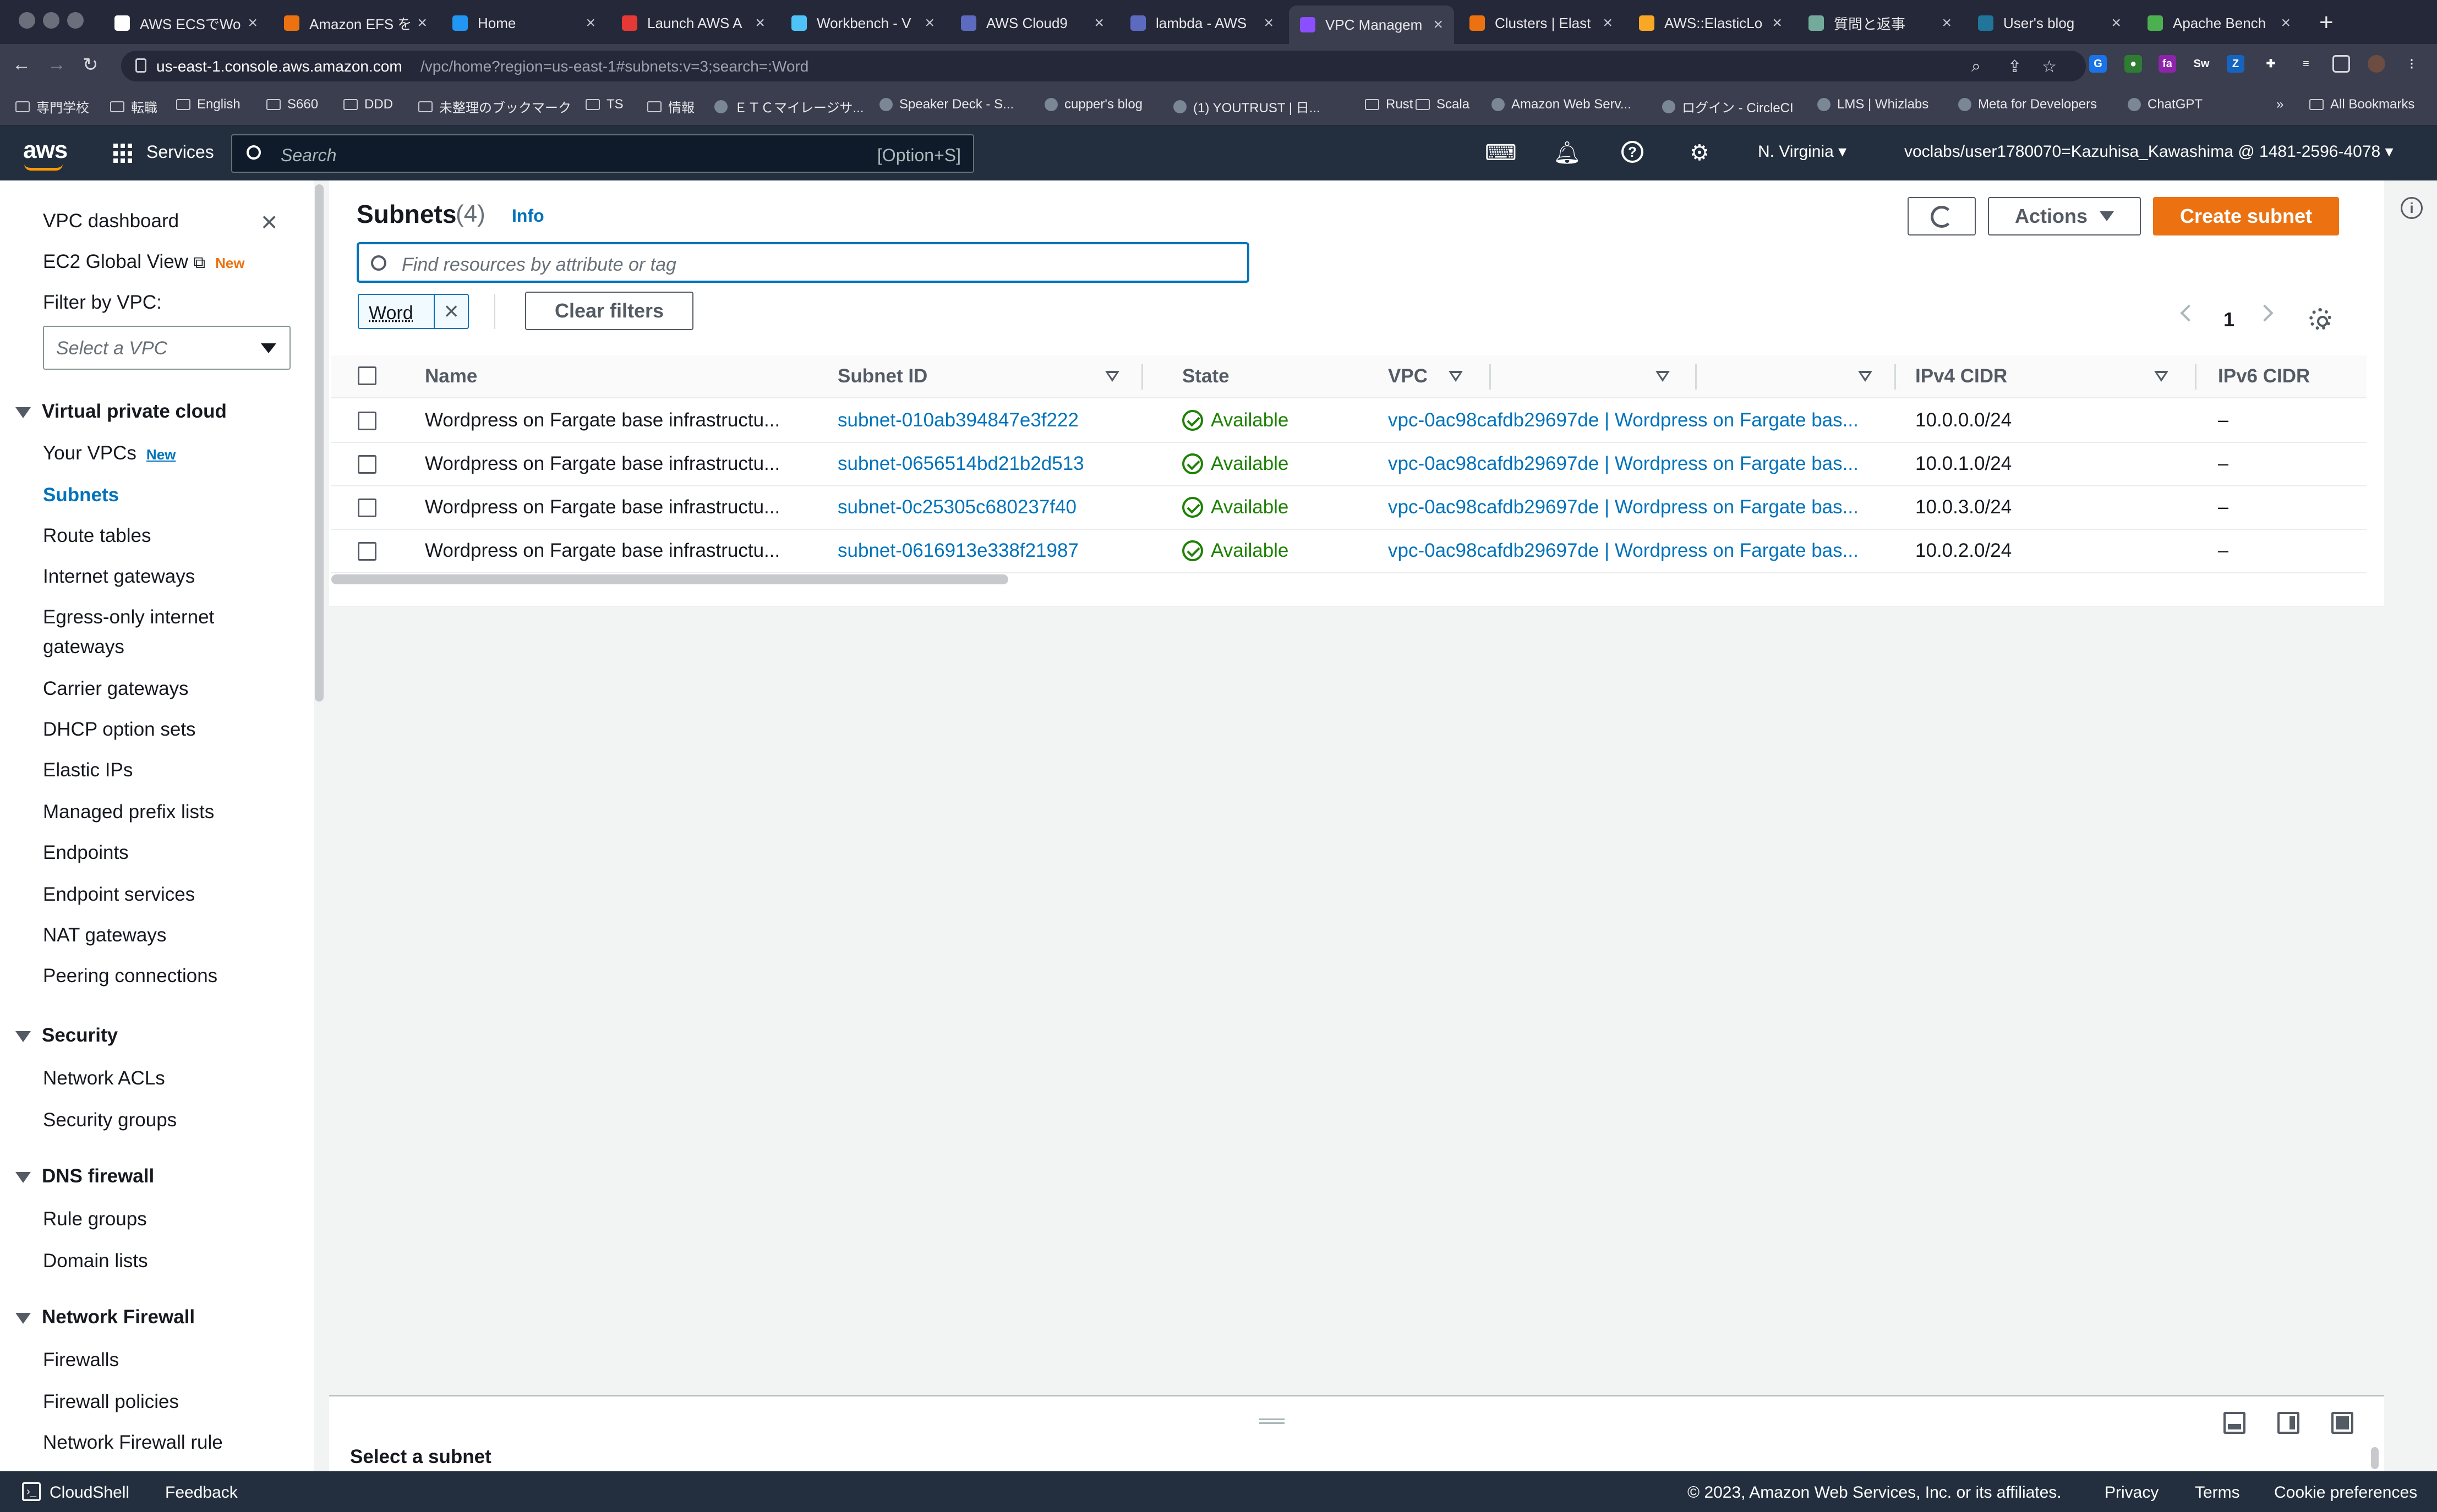 The image size is (2437, 1512). I want to click on split-panel-scrollbar, so click(2375, 1458).